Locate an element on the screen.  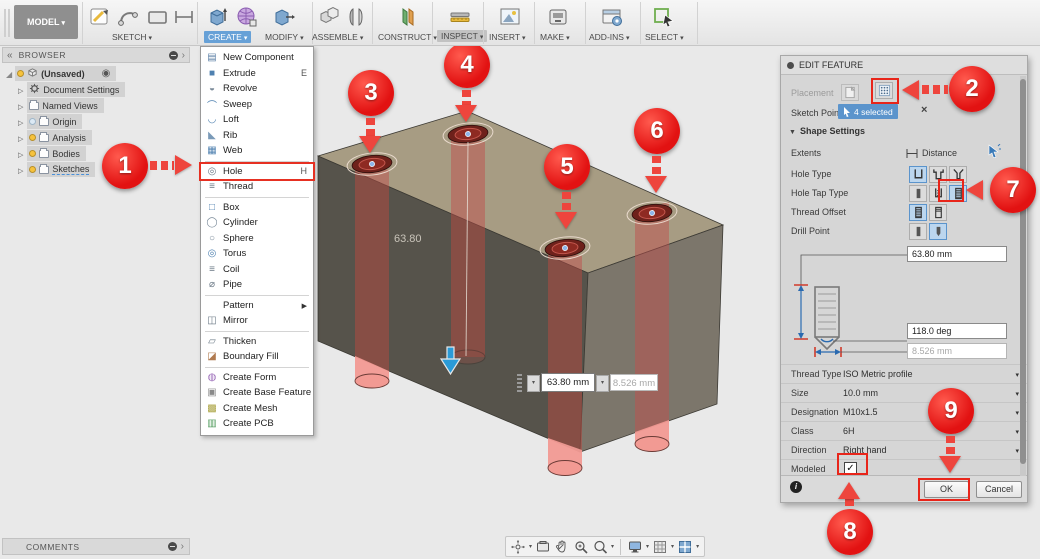
new-component-tool-icon is located at coordinates (330, 17).